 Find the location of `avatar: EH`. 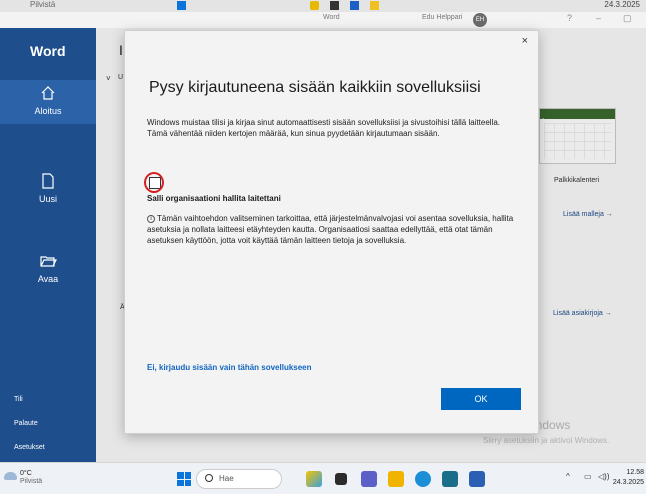

avatar: EH is located at coordinates (480, 20).